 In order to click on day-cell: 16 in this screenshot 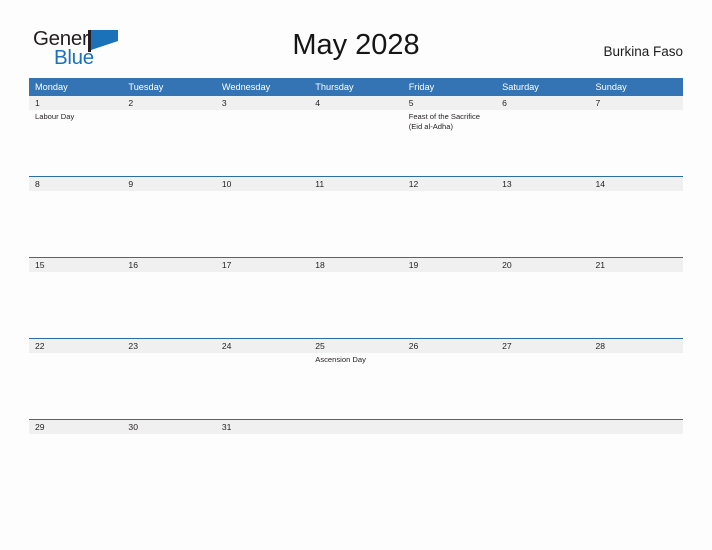, I will do `click(169, 265)`.